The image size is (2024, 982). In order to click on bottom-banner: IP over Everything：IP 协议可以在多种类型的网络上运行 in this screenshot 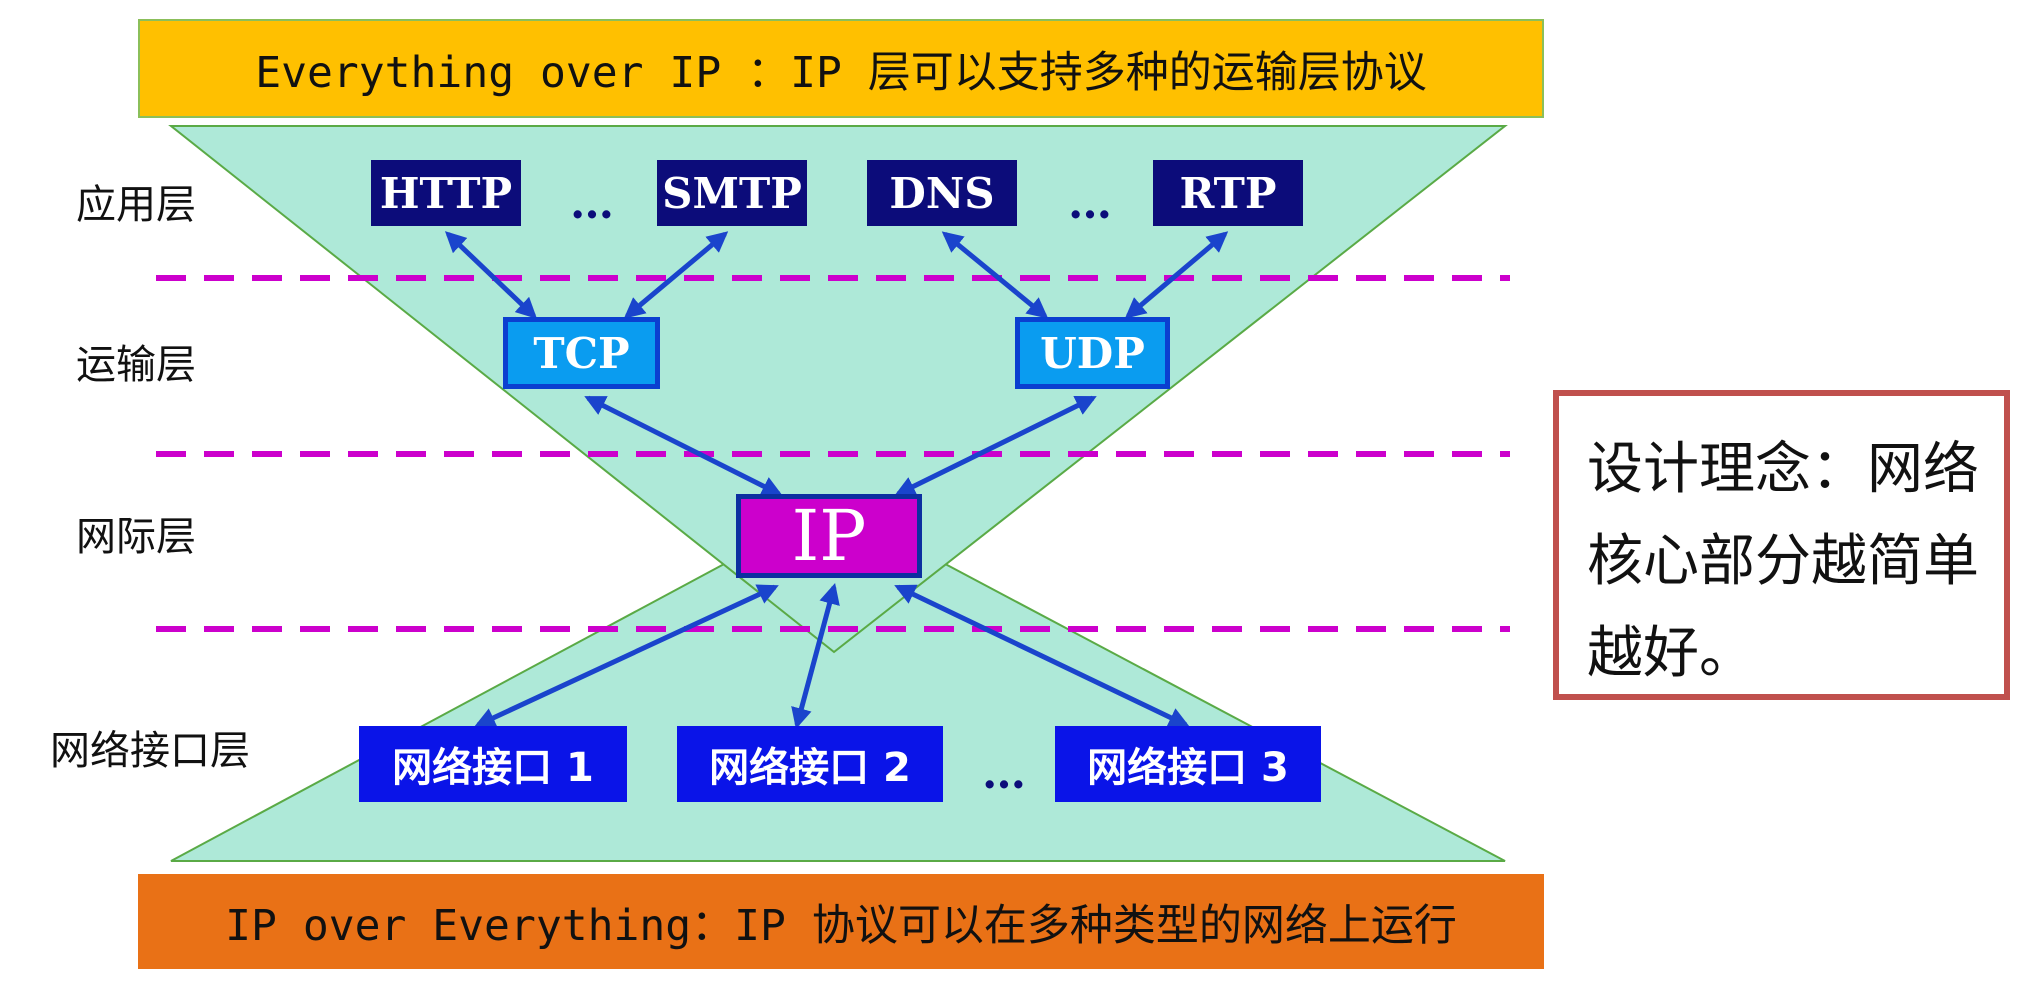, I will do `click(841, 921)`.